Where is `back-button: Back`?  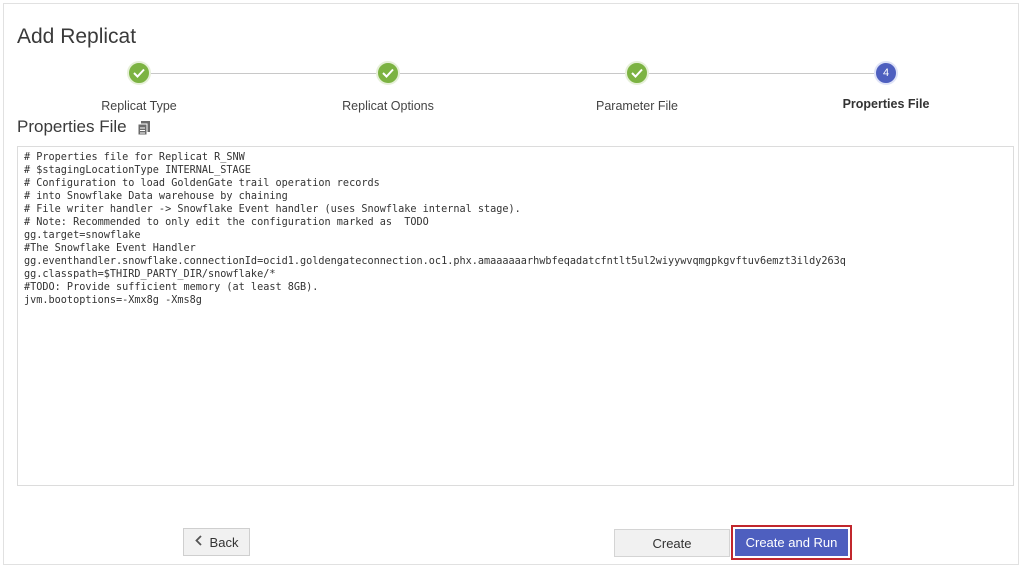
back-button: Back is located at coordinates (216, 542).